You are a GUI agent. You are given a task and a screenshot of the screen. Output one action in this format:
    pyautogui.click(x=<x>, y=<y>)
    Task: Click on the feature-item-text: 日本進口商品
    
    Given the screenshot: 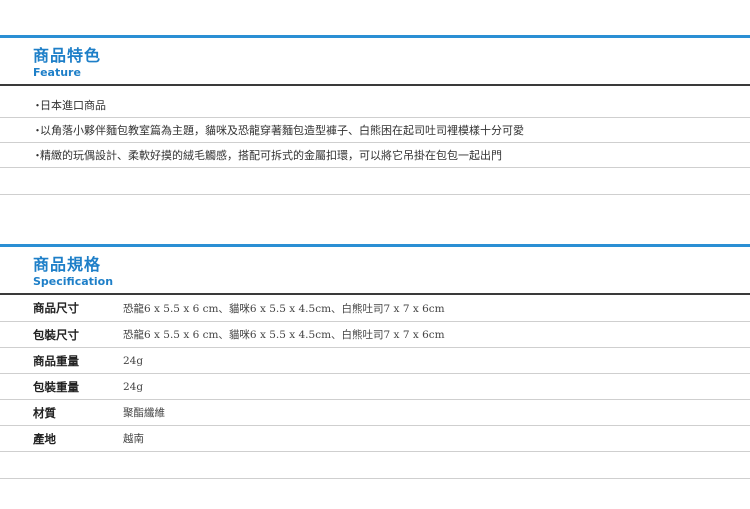 What is the action you would take?
    pyautogui.click(x=73, y=105)
    